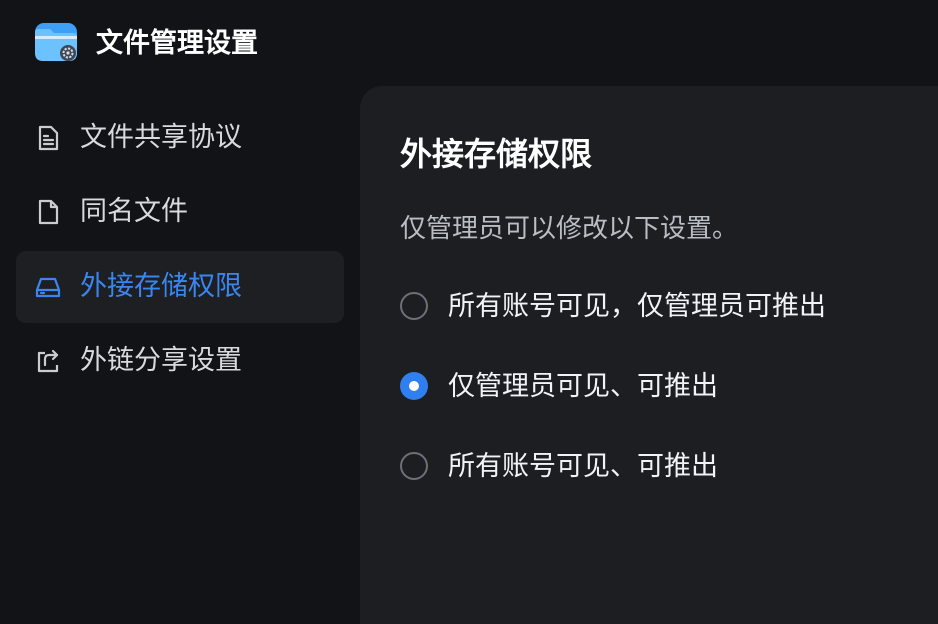 Image resolution: width=938 pixels, height=624 pixels. Describe the element at coordinates (637, 306) in the screenshot. I see `option-label: 所有账号可见，仅管理员可推出` at that location.